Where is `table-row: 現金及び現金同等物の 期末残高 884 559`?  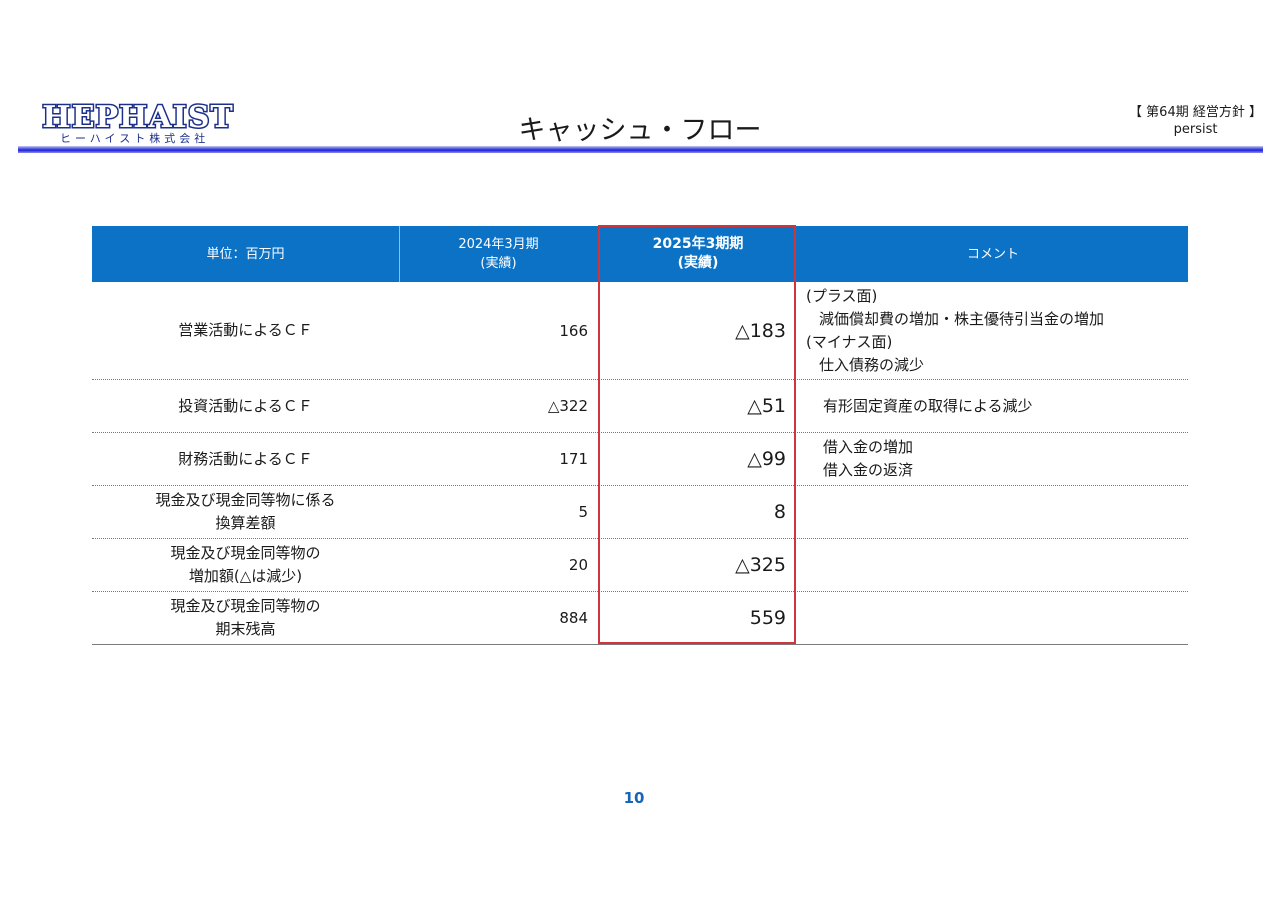
table-row: 現金及び現金同等物の 期末残高 884 559 is located at coordinates (640, 618).